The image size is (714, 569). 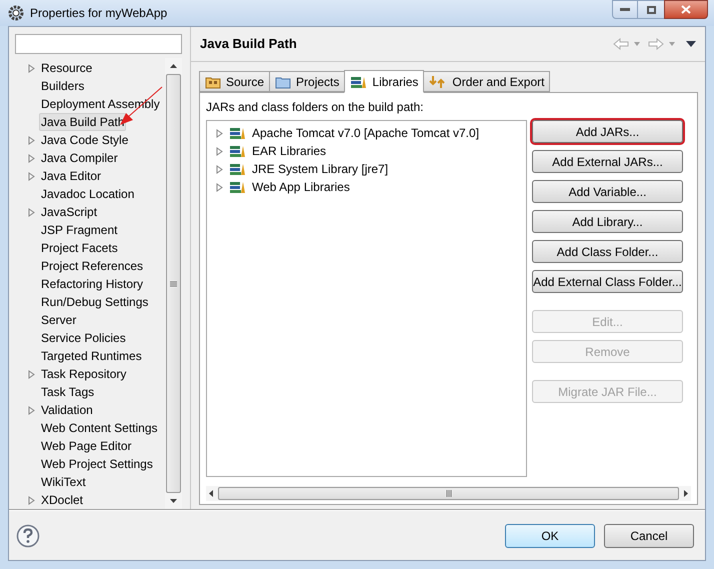 I want to click on sidebar-item: Task Repository, so click(x=83, y=374).